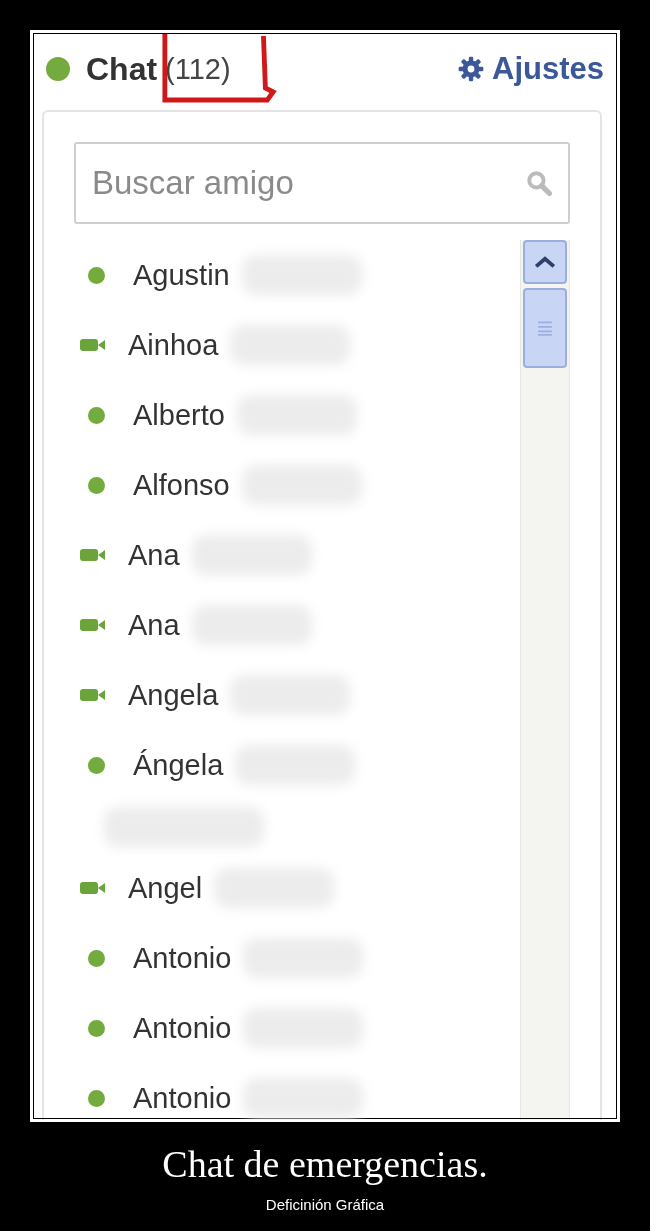  What do you see at coordinates (545, 328) in the screenshot?
I see `scroll-thumb` at bounding box center [545, 328].